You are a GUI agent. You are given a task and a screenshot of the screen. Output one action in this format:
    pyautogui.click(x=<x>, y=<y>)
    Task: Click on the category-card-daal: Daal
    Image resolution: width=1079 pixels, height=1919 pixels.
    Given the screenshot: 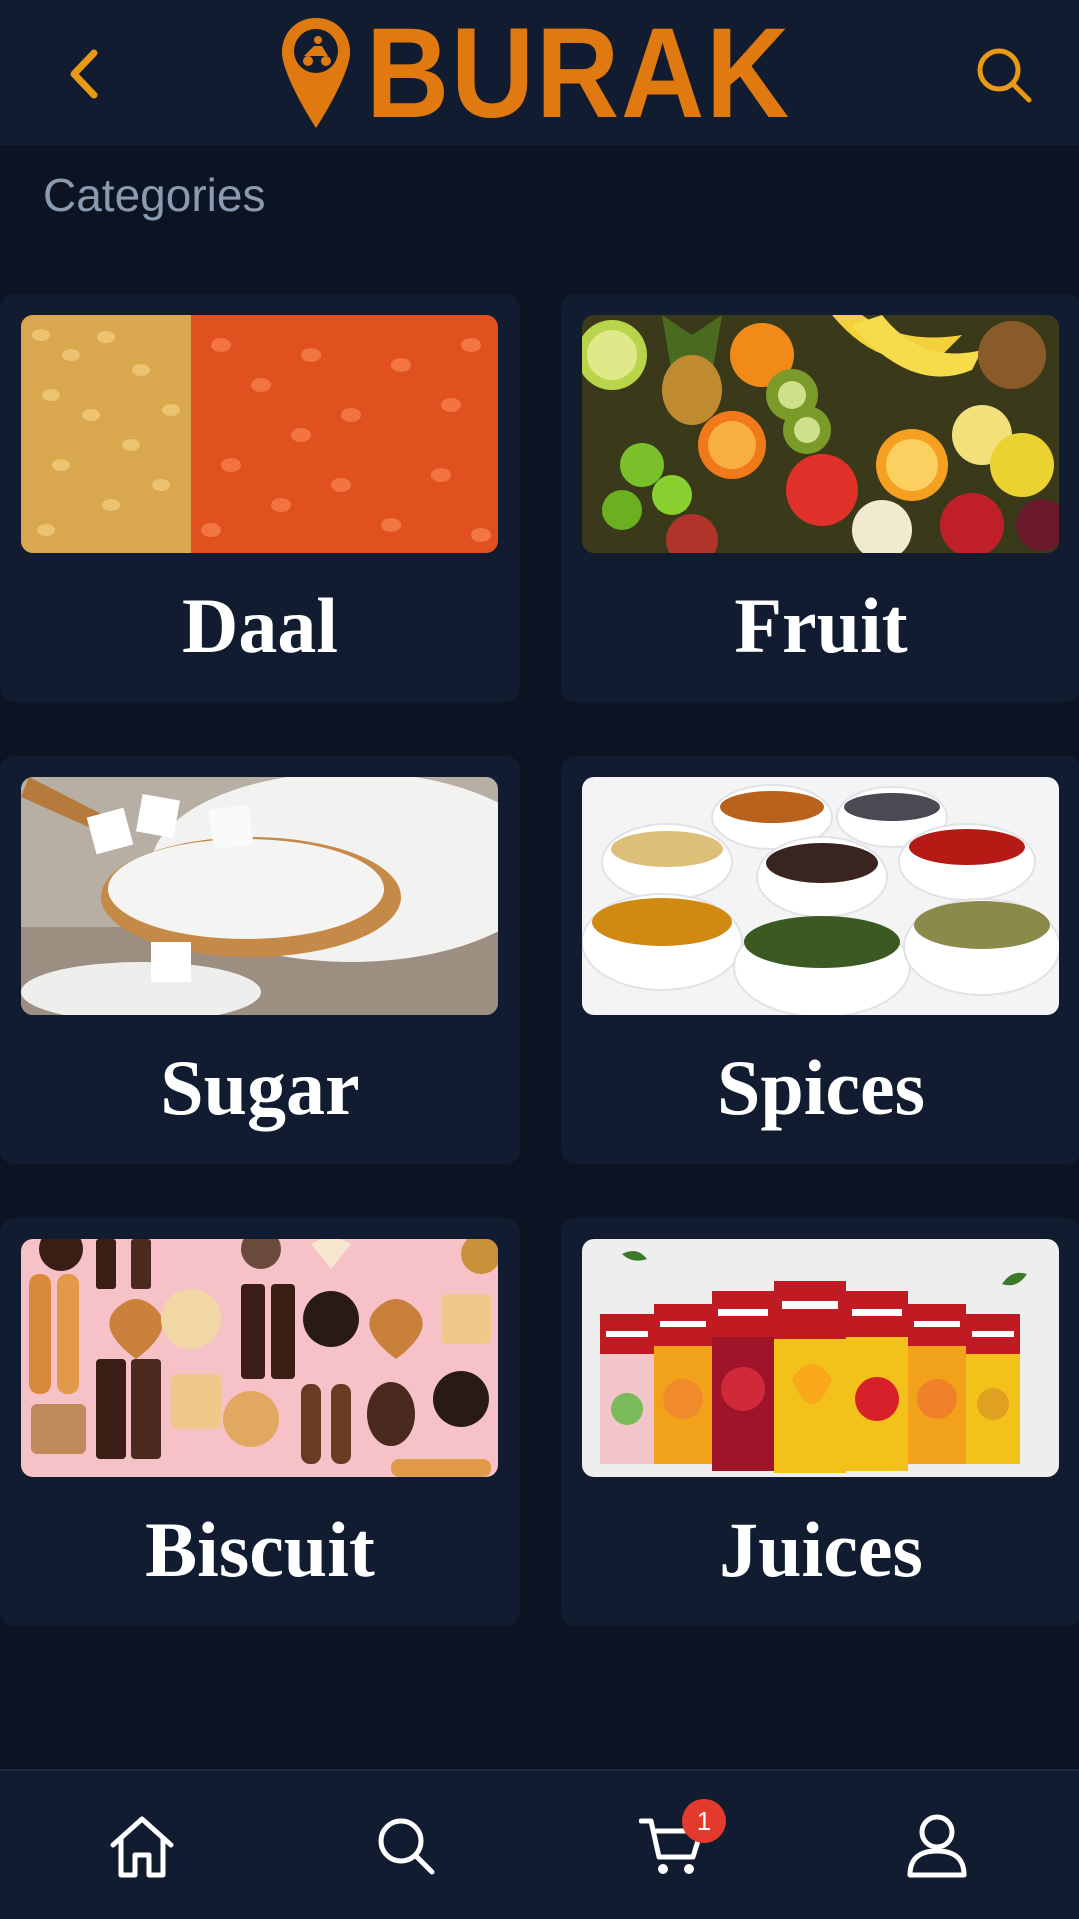 What is the action you would take?
    pyautogui.click(x=260, y=498)
    